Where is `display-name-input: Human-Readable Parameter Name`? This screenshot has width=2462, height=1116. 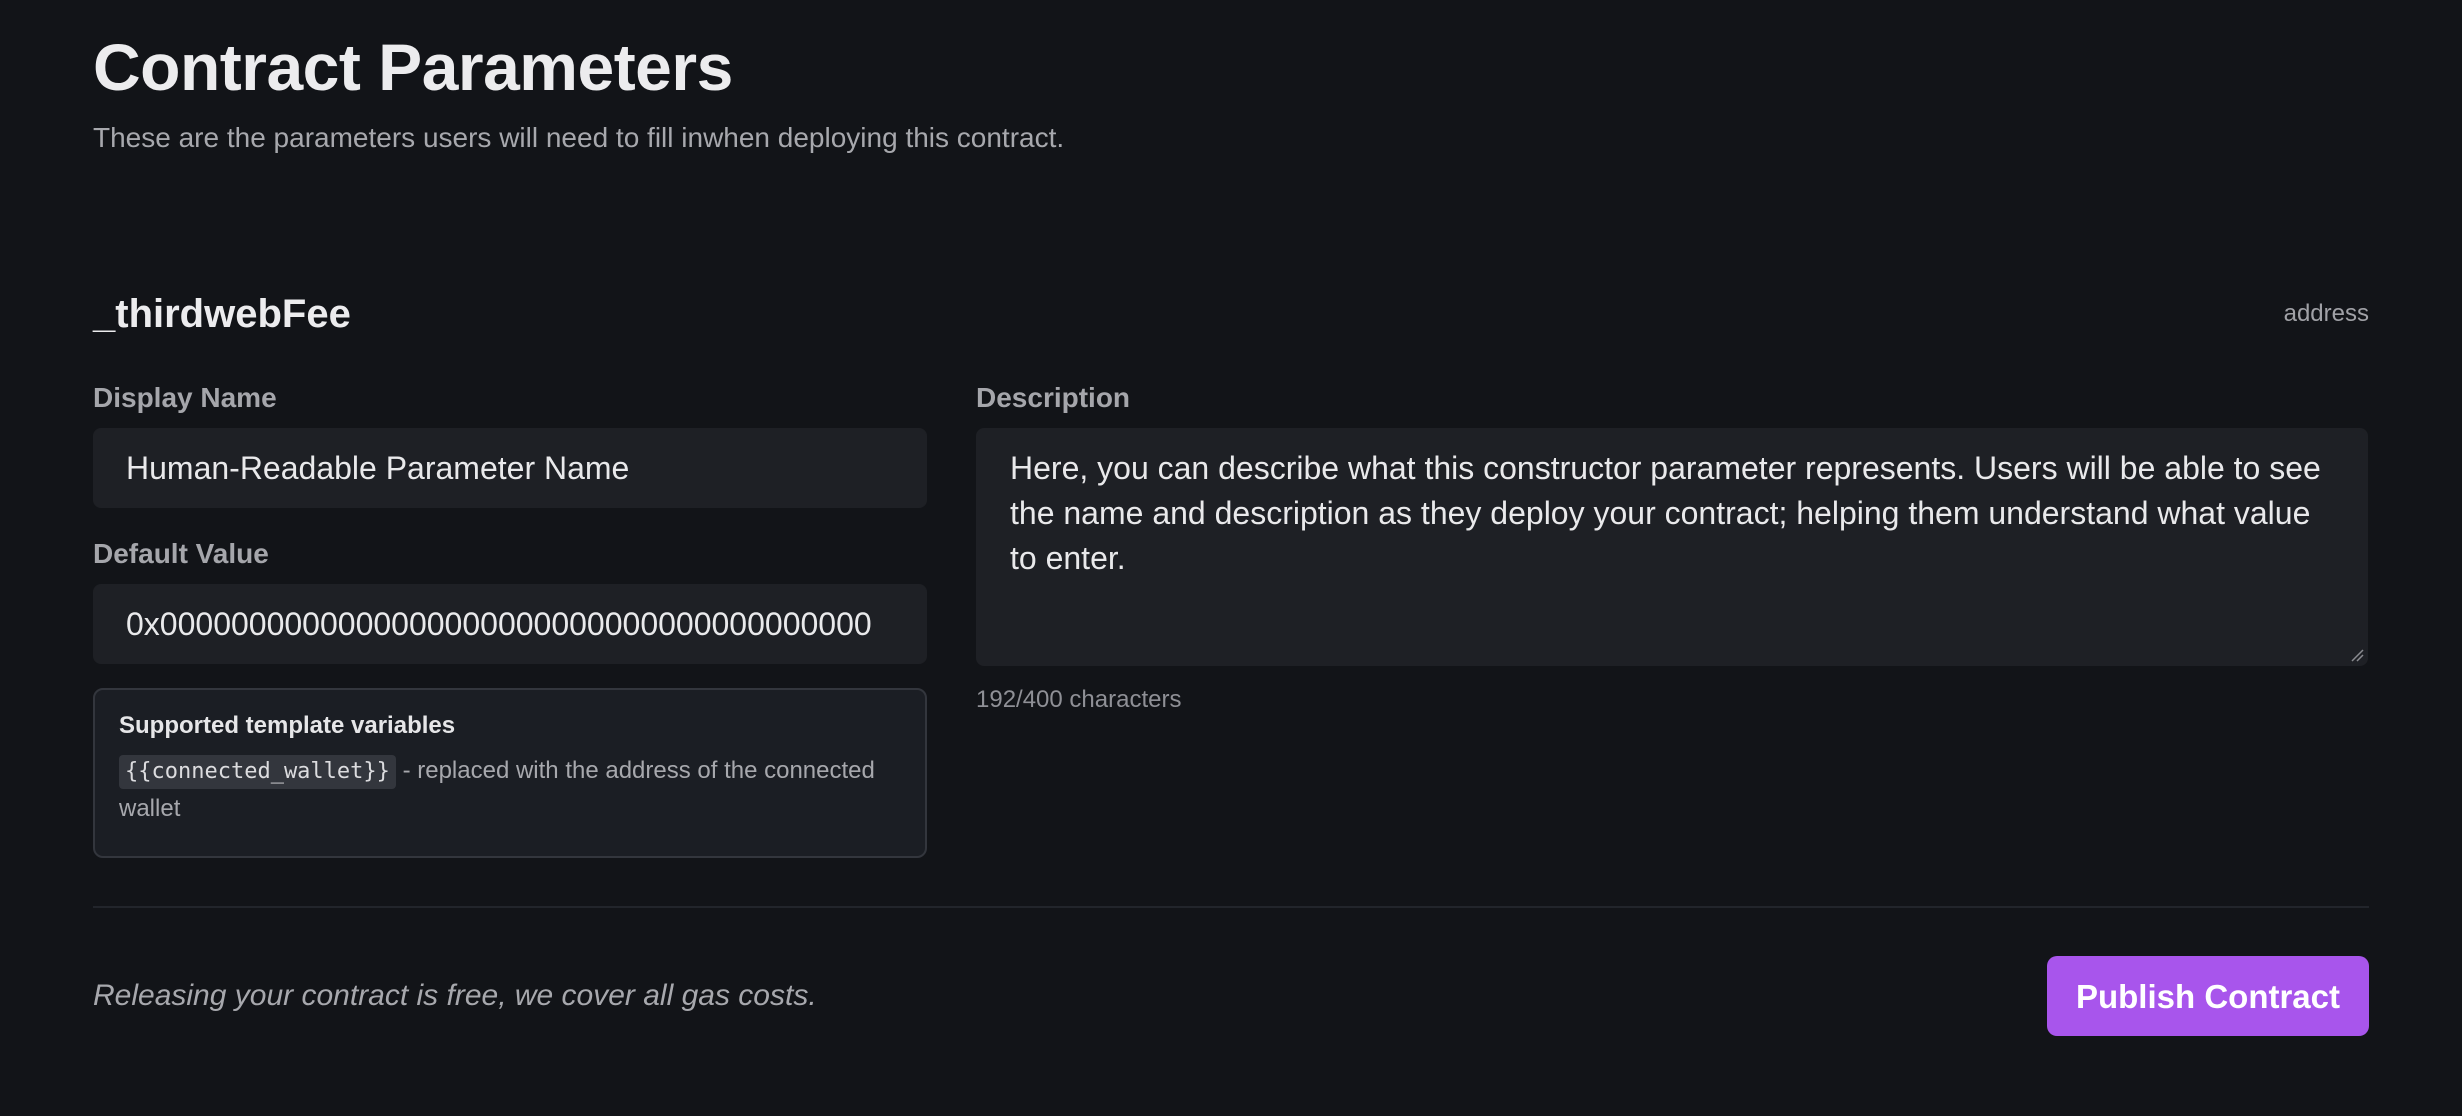 display-name-input: Human-Readable Parameter Name is located at coordinates (510, 468).